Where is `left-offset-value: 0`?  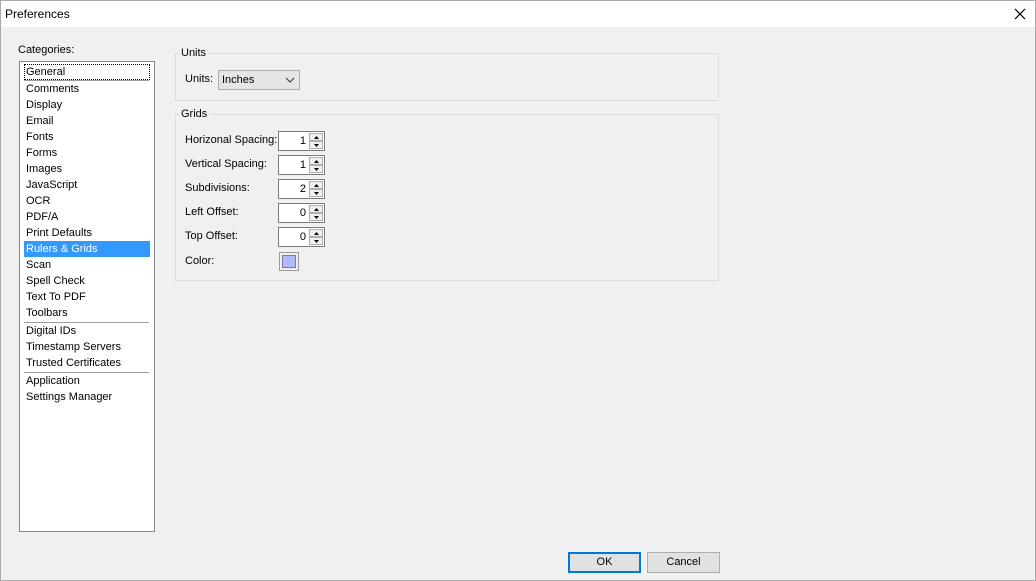 left-offset-value: 0 is located at coordinates (302, 213).